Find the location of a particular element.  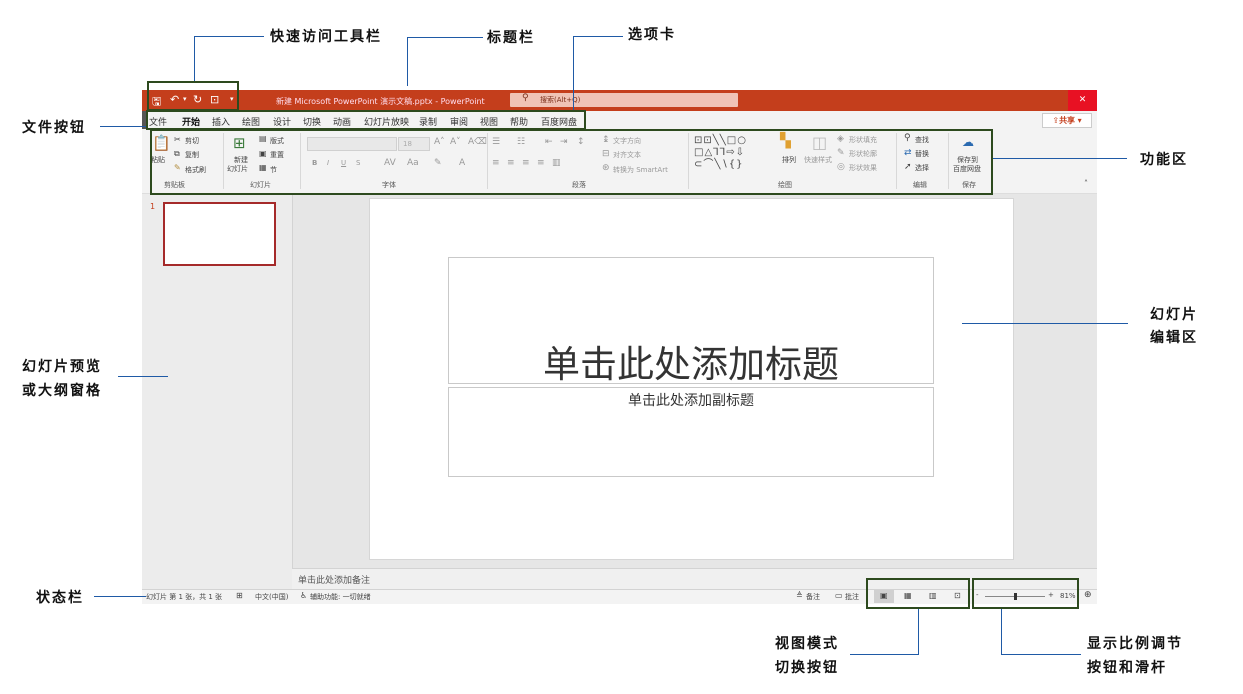

title-placeholder: 单击此处添加标题 is located at coordinates (691, 321).